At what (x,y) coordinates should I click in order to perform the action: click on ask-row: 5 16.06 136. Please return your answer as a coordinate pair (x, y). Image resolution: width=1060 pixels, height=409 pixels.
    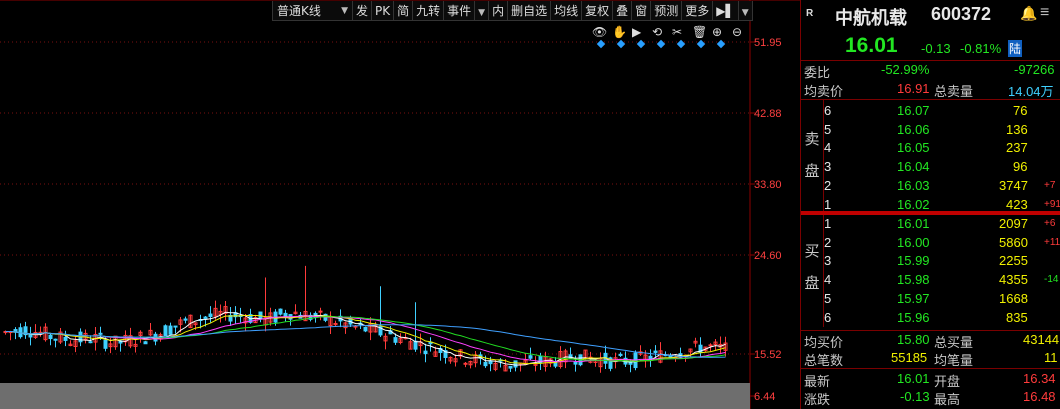
    Looking at the image, I should click on (930, 130).